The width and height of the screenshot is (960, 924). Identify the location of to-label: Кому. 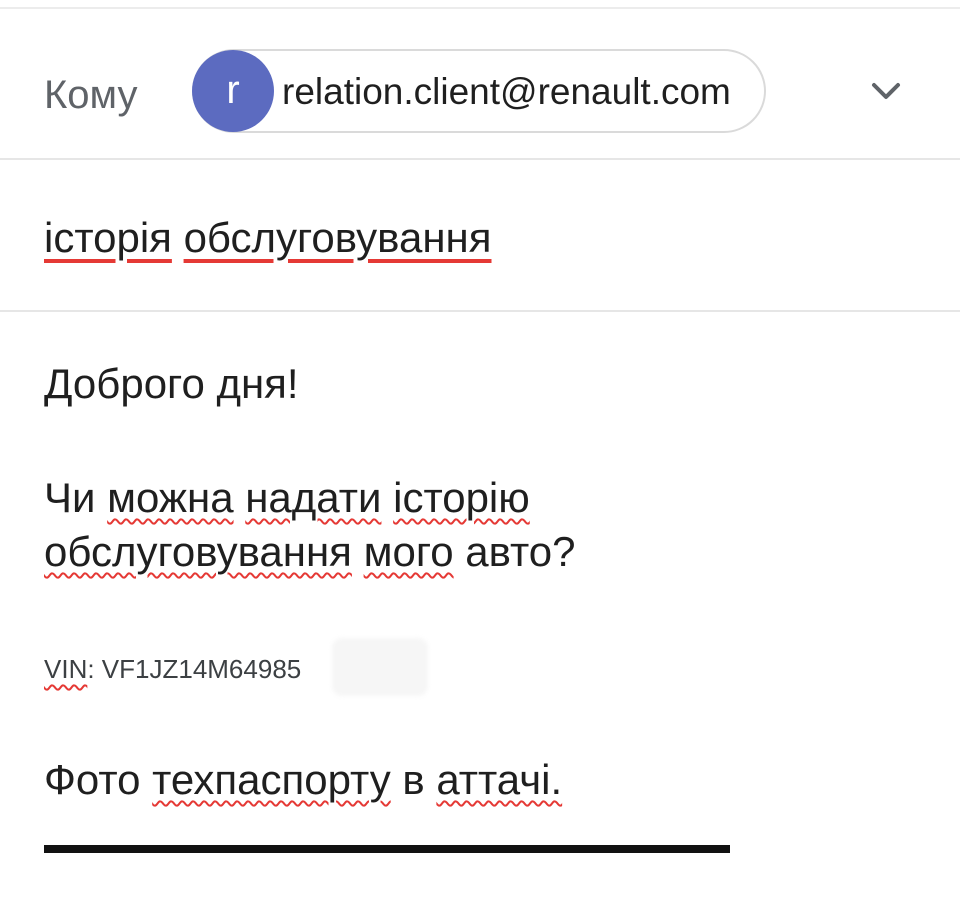
(91, 95).